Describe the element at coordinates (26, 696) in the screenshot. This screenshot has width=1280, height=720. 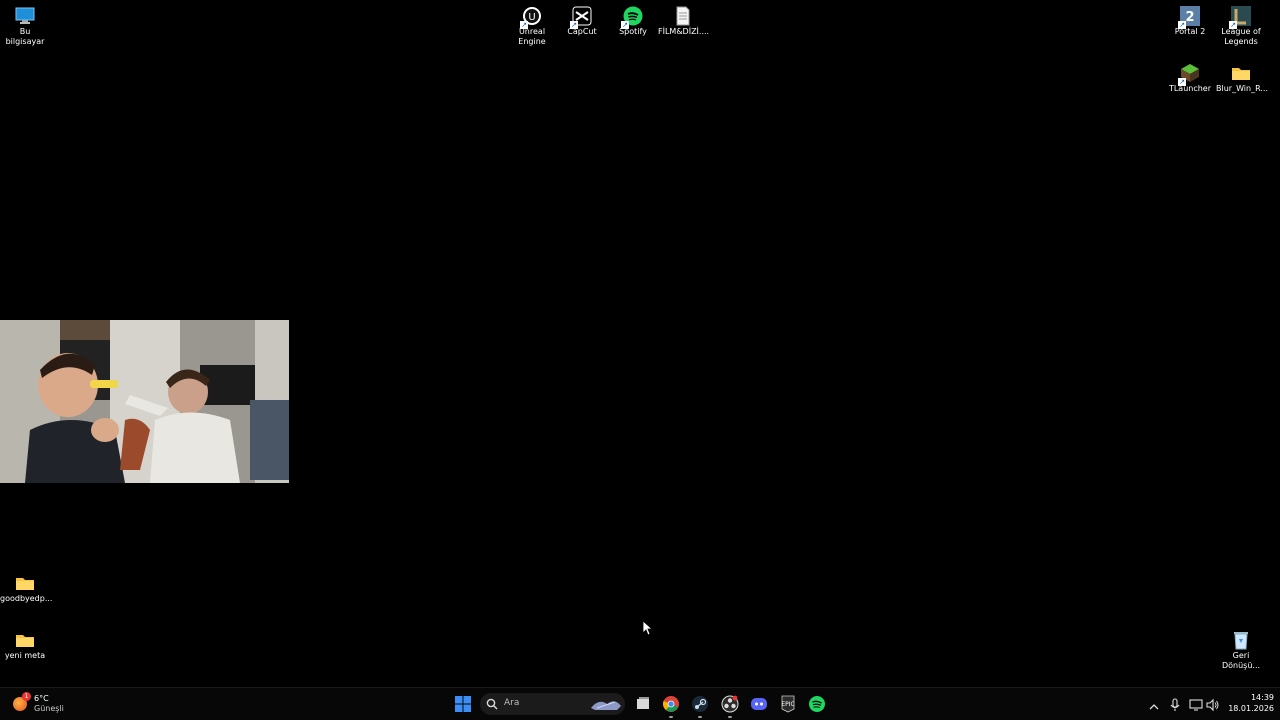
I see `notification-badge: 1` at that location.